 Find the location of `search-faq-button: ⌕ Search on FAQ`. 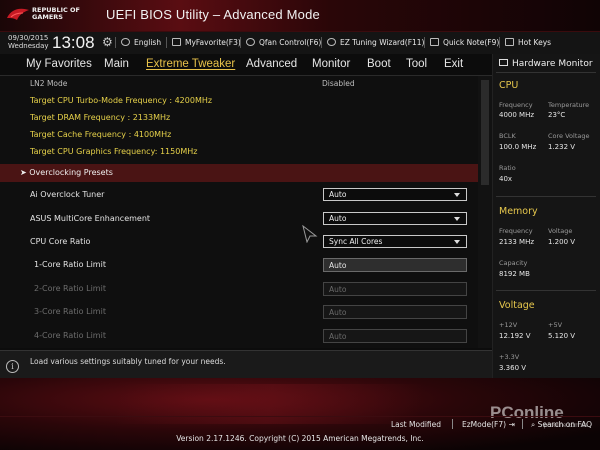

search-faq-button: ⌕ Search on FAQ is located at coordinates (561, 425).